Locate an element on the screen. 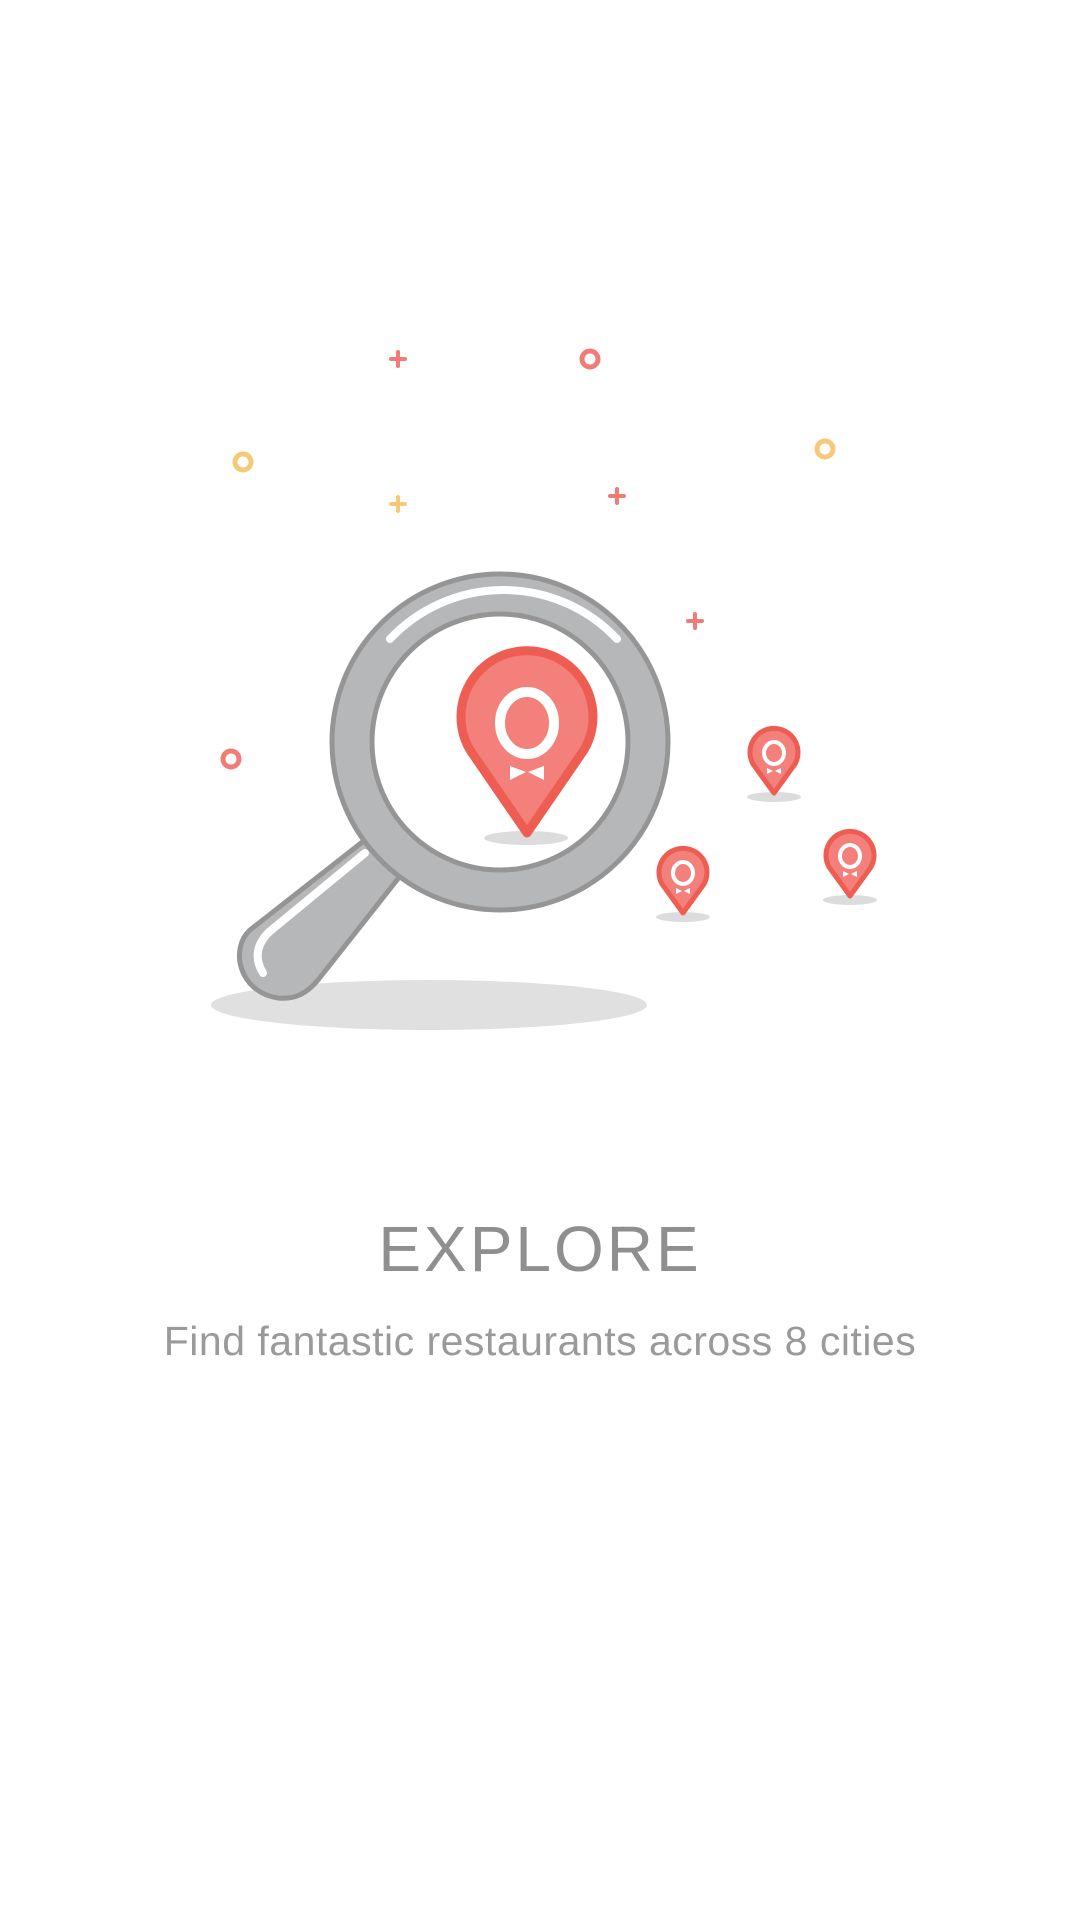 The height and width of the screenshot is (1920, 1080). magnifier-icon is located at coordinates (453, 786).